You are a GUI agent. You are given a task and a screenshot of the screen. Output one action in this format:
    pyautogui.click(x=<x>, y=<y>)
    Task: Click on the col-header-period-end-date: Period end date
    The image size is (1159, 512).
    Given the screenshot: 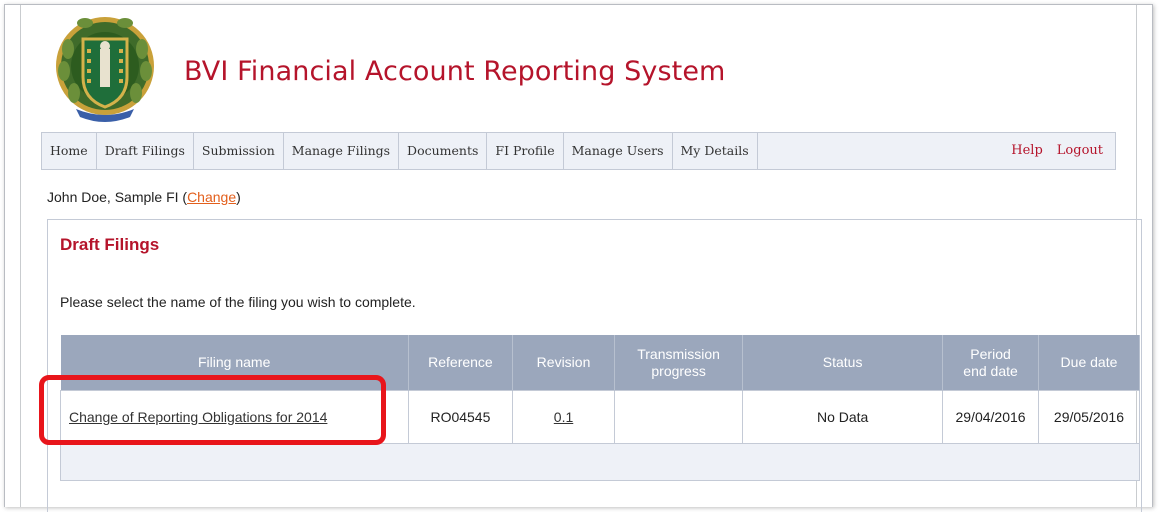 What is the action you would take?
    pyautogui.click(x=990, y=363)
    